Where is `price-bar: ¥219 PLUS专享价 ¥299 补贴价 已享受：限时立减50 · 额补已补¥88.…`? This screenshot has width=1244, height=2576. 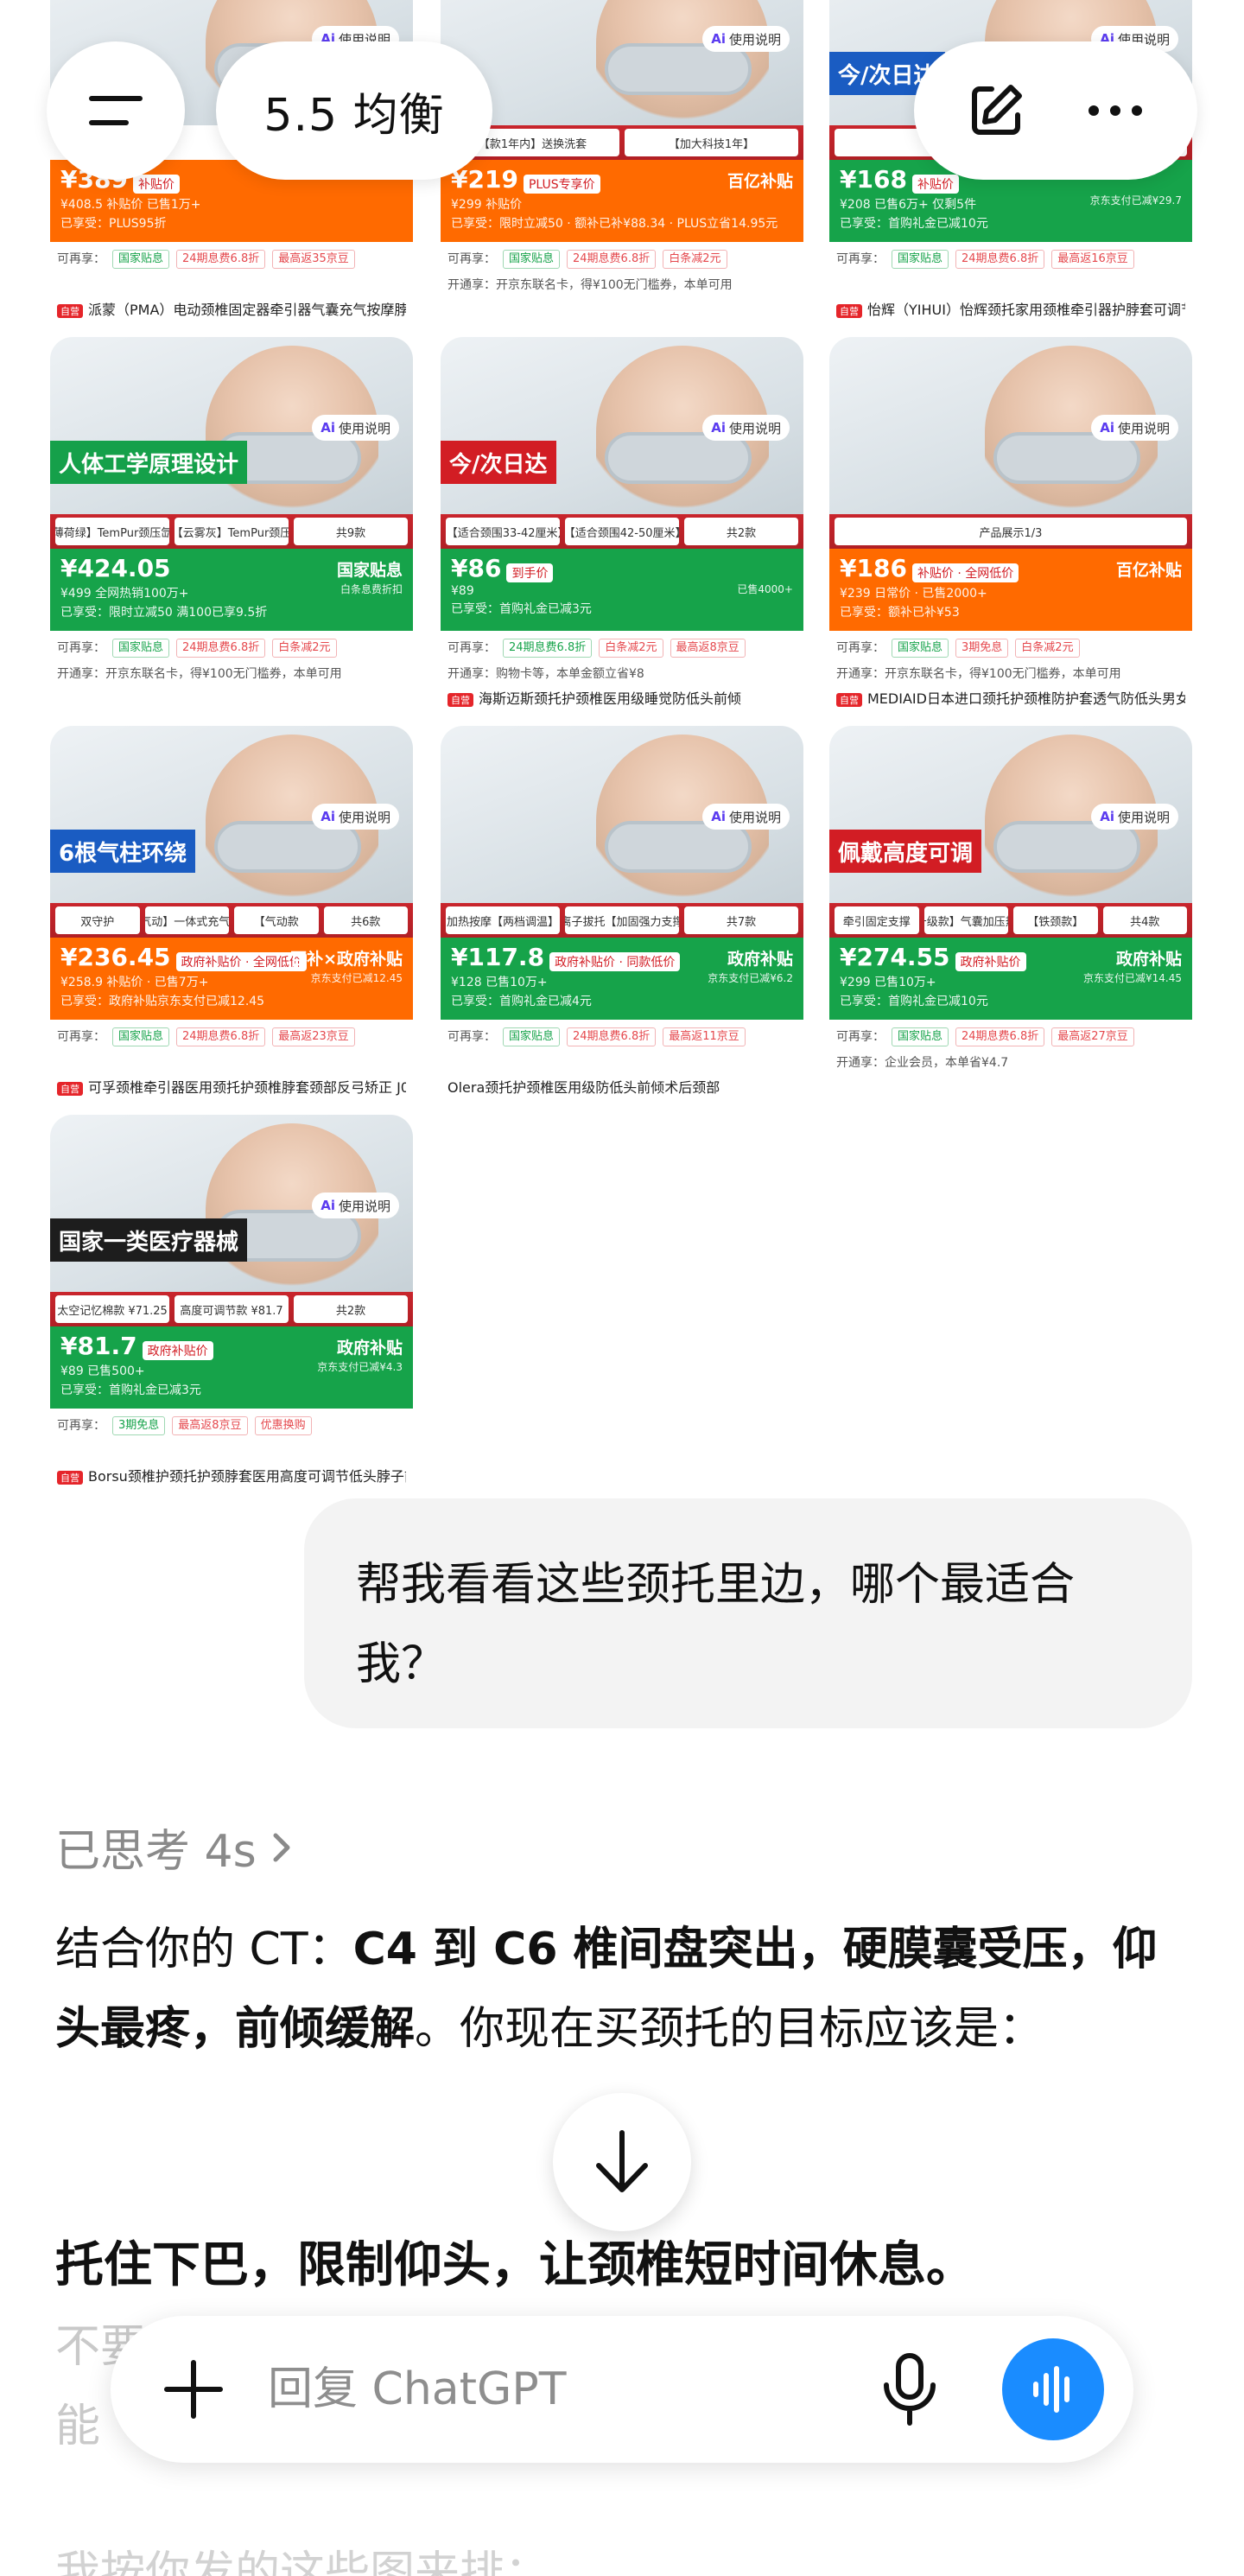
price-bar: ¥219 PLUS专享价 ¥299 补贴价 已享受：限时立减50 · 额补已补¥88.… is located at coordinates (622, 201).